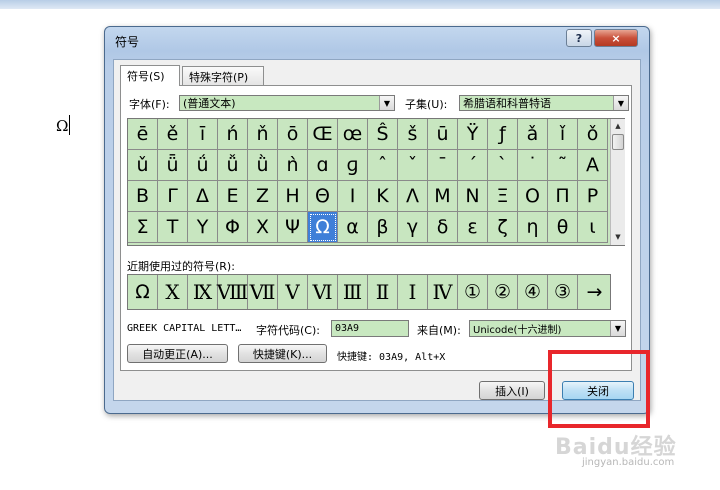 This screenshot has width=720, height=490. What do you see at coordinates (533, 165) in the screenshot?
I see `symbol-cell: ˙` at bounding box center [533, 165].